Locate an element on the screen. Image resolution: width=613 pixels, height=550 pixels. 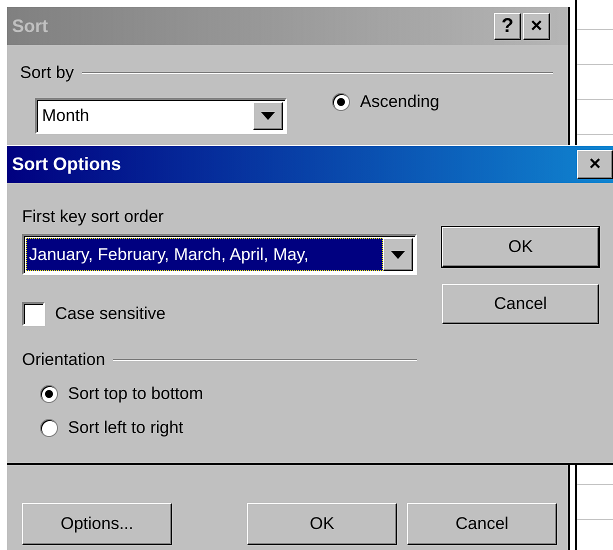
help-button: ? is located at coordinates (507, 26).